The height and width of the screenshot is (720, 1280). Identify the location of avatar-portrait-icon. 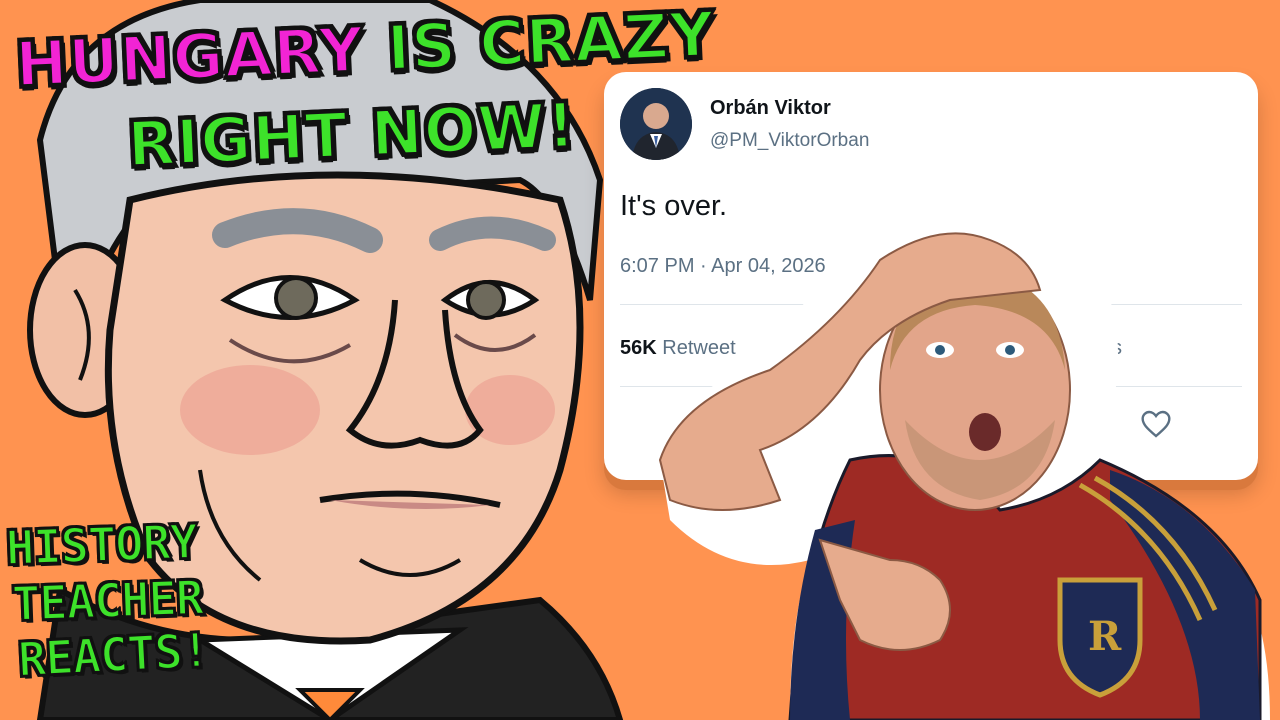
(656, 124).